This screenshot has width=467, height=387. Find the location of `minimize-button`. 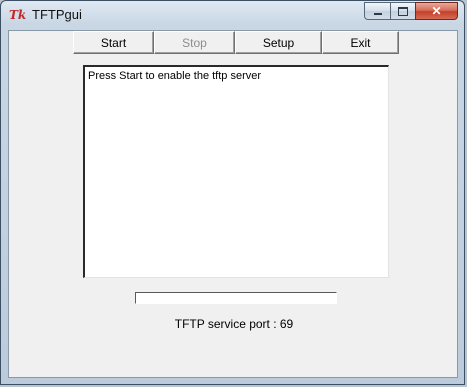

minimize-button is located at coordinates (377, 11).